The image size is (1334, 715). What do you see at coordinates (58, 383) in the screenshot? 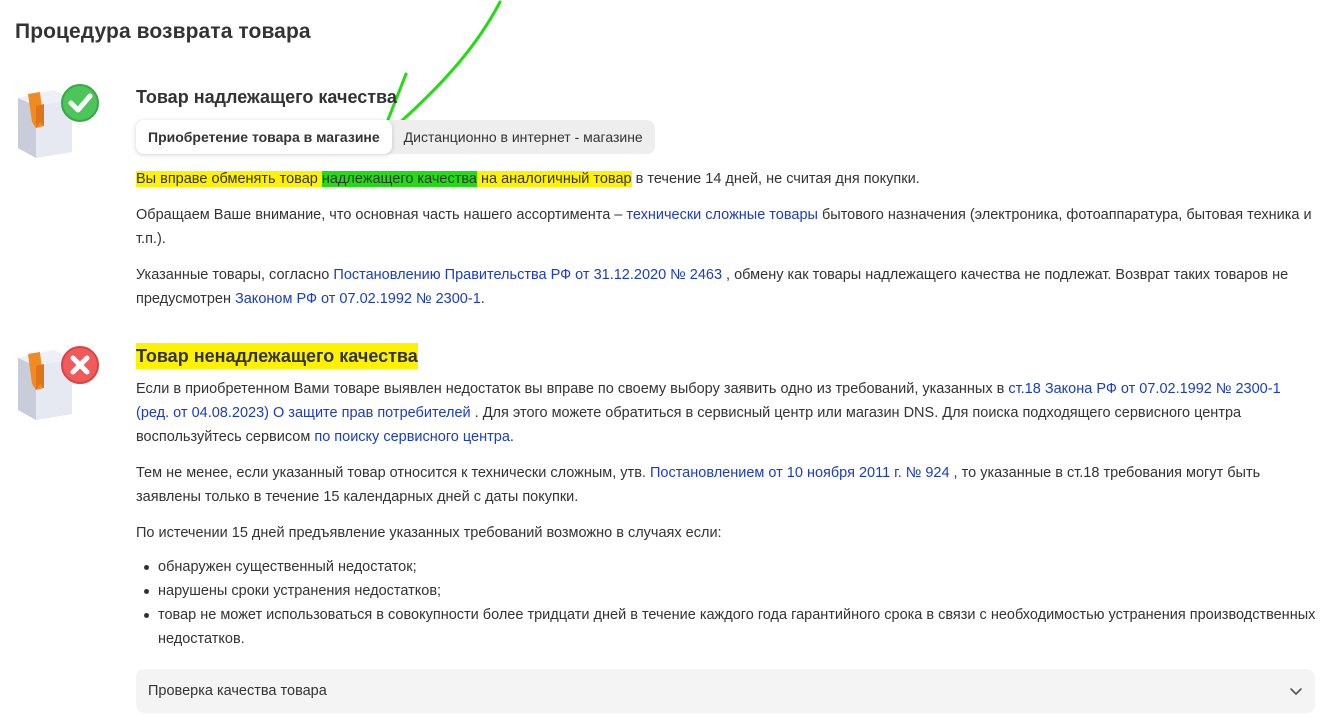
I see `box-cross-icon` at bounding box center [58, 383].